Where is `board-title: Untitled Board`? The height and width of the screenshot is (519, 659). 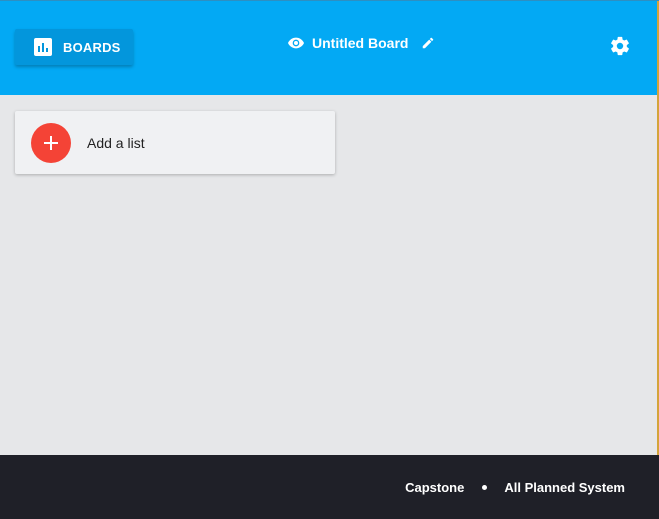
board-title: Untitled Board is located at coordinates (360, 43).